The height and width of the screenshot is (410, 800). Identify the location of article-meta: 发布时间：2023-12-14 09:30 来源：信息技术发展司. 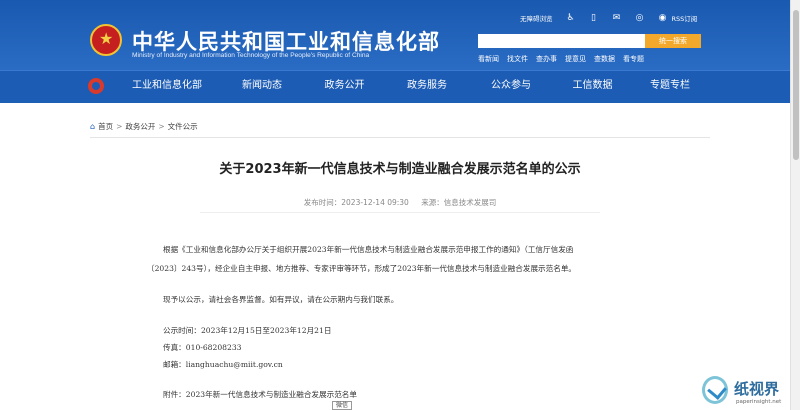
(400, 202).